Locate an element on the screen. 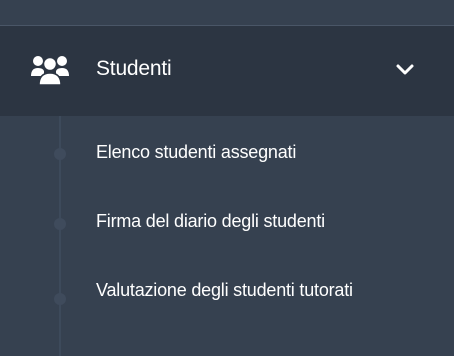 This screenshot has height=356, width=454. submenu-item-label: Elenco studenti assegnati is located at coordinates (196, 152).